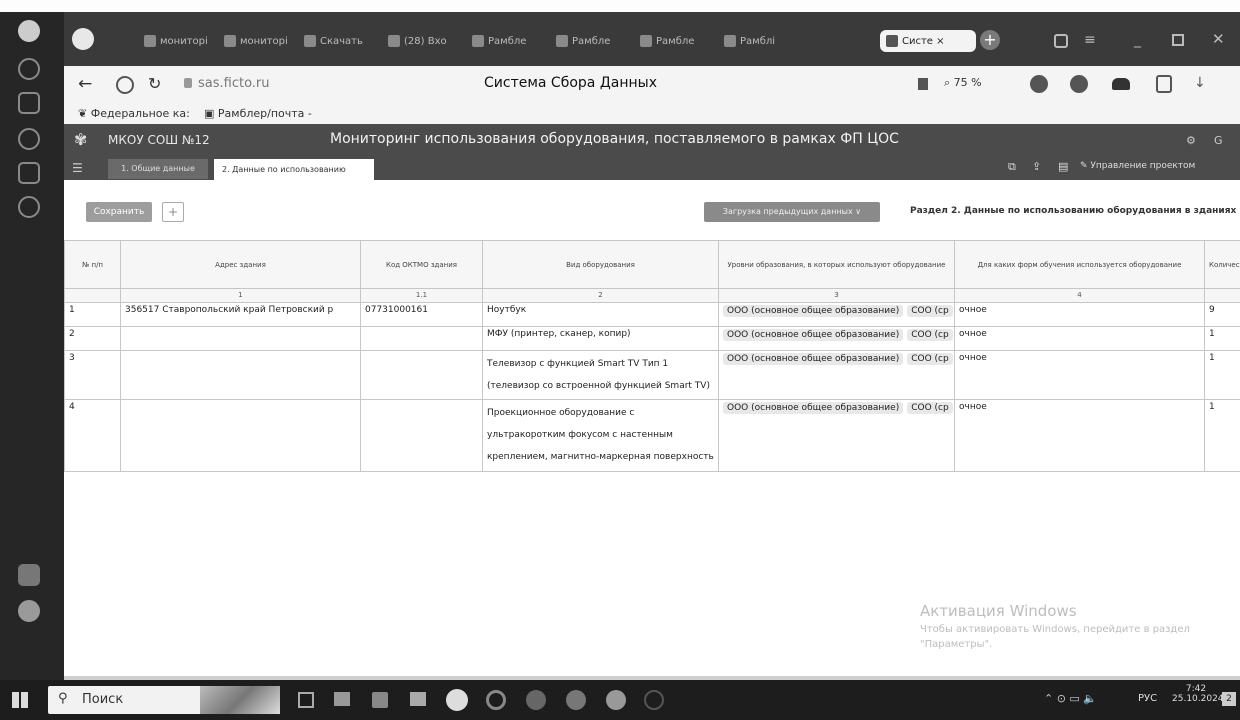 This screenshot has height=720, width=1240. I want to click on mail-app-icon, so click(29, 575).